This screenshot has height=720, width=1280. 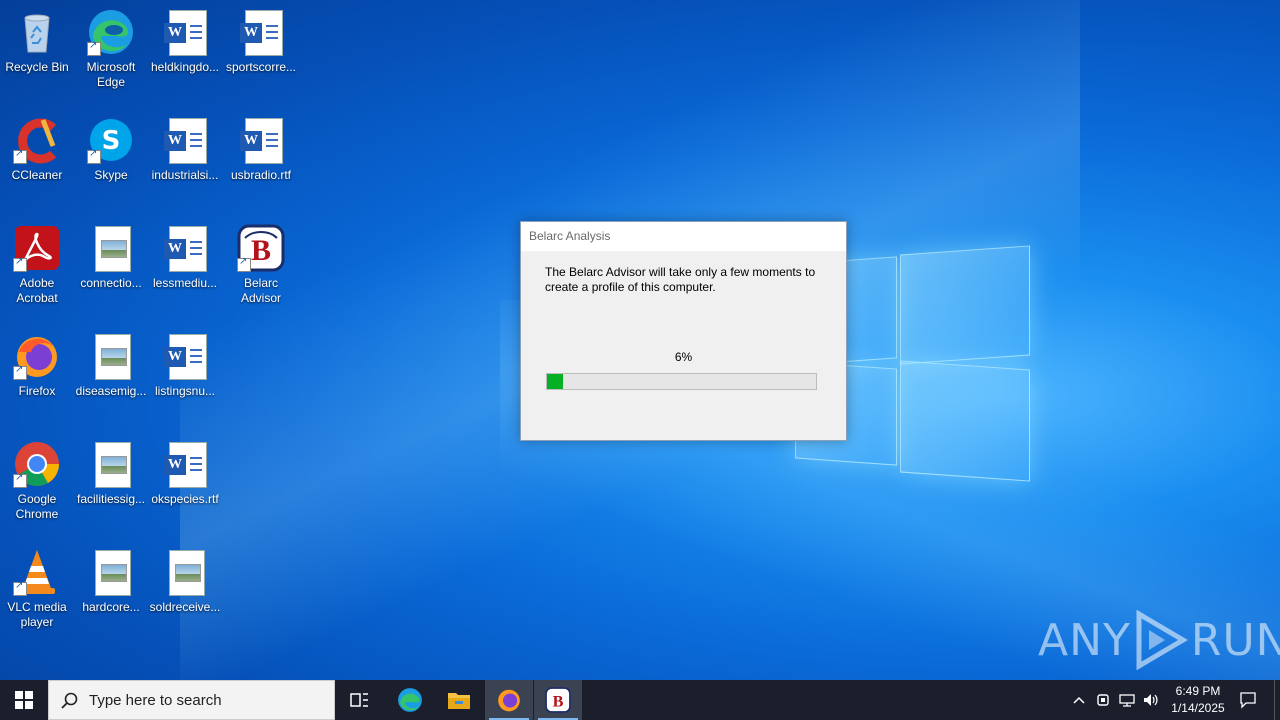 What do you see at coordinates (37, 572) in the screenshot?
I see `vlc-icon` at bounding box center [37, 572].